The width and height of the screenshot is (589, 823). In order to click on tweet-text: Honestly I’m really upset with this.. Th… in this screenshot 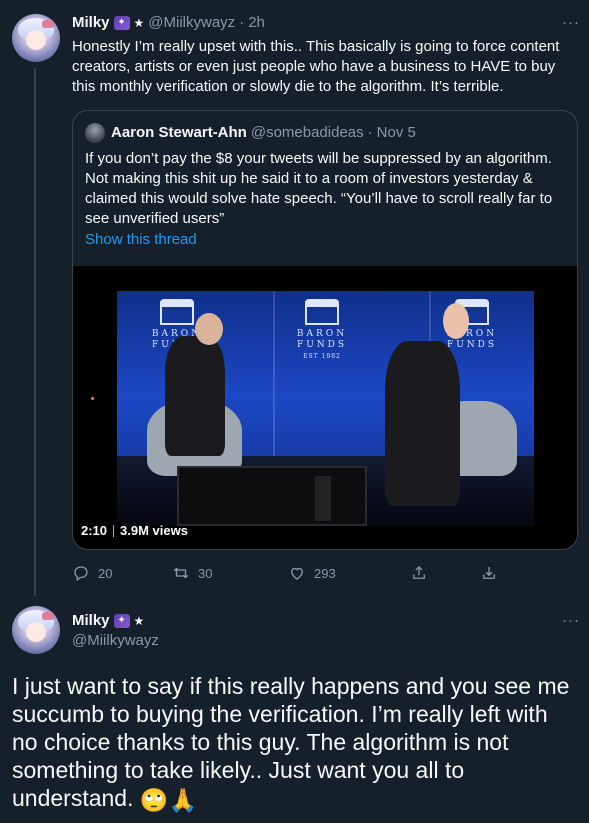, I will do `click(316, 66)`.